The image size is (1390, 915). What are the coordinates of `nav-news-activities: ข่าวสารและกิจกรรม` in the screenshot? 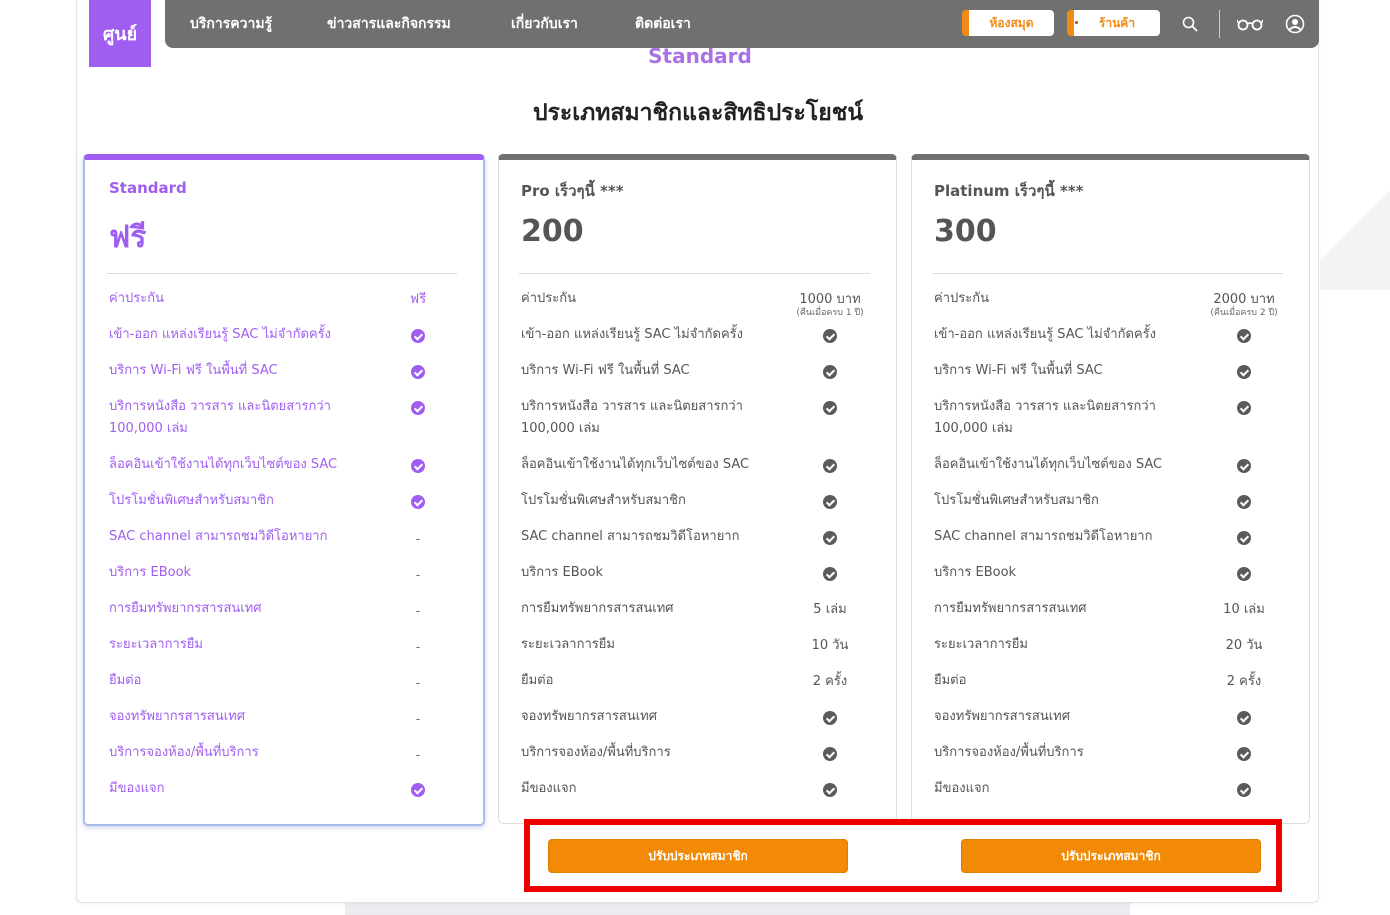 It's located at (389, 24).